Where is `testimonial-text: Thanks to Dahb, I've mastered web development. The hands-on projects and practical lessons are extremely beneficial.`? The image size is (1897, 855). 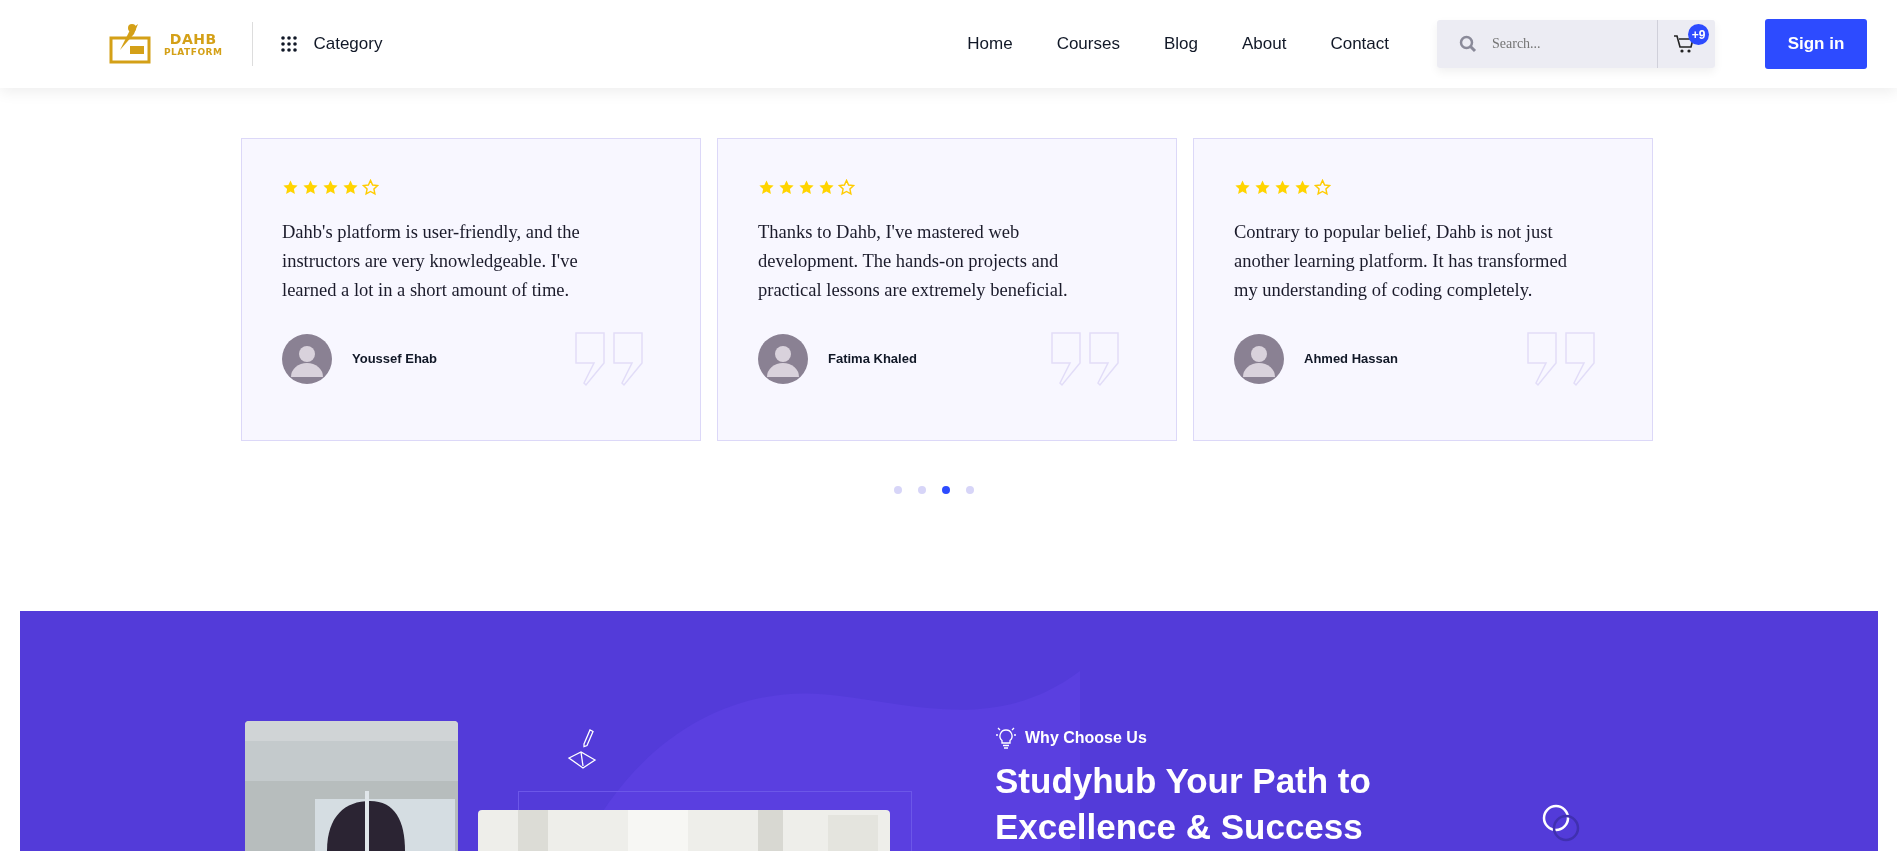 testimonial-text: Thanks to Dahb, I've mastered web development. The hands-on projects and practical lessons are extremely beneficial. is located at coordinates (913, 261).